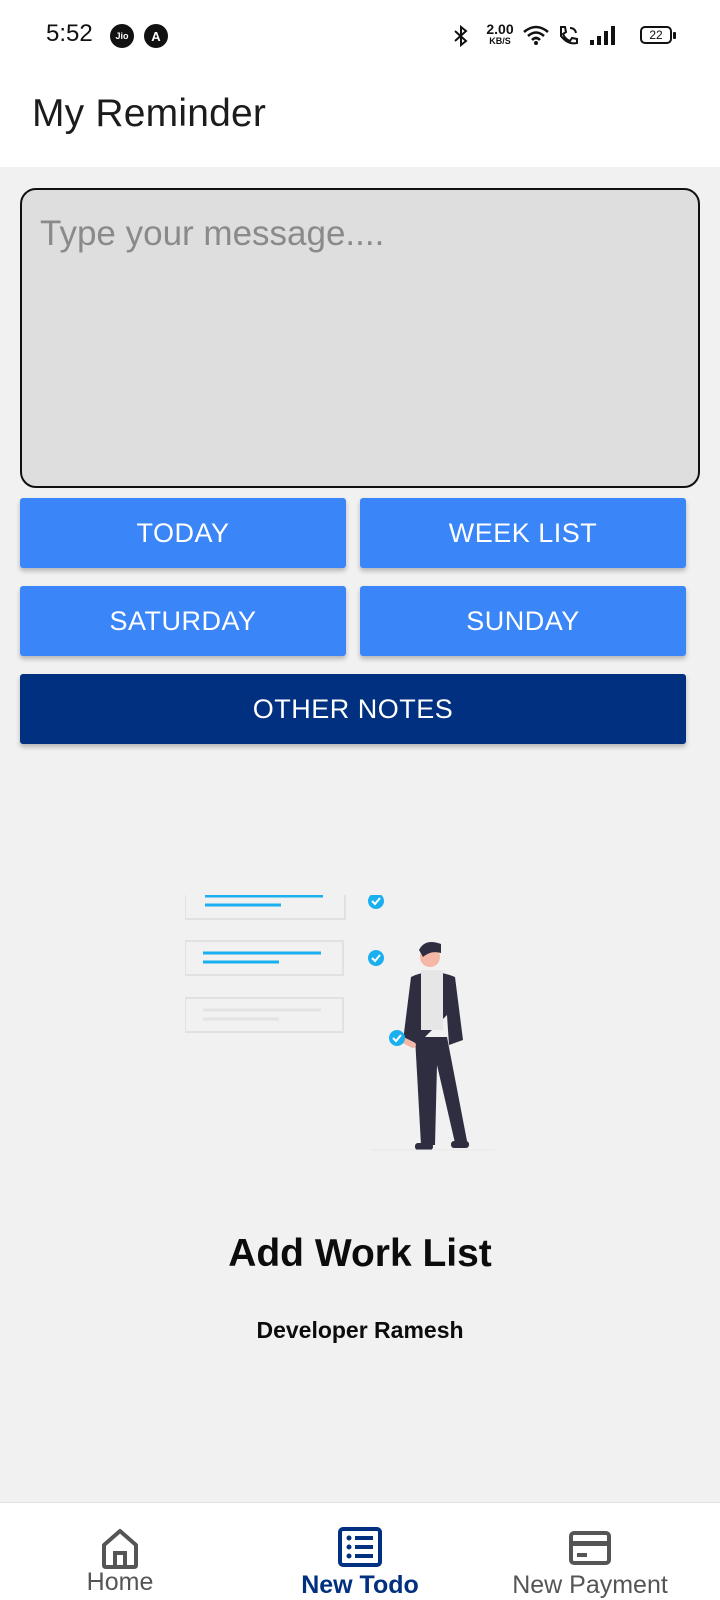  I want to click on bottom-navigation: Home New Todo New Payment, so click(360, 1551).